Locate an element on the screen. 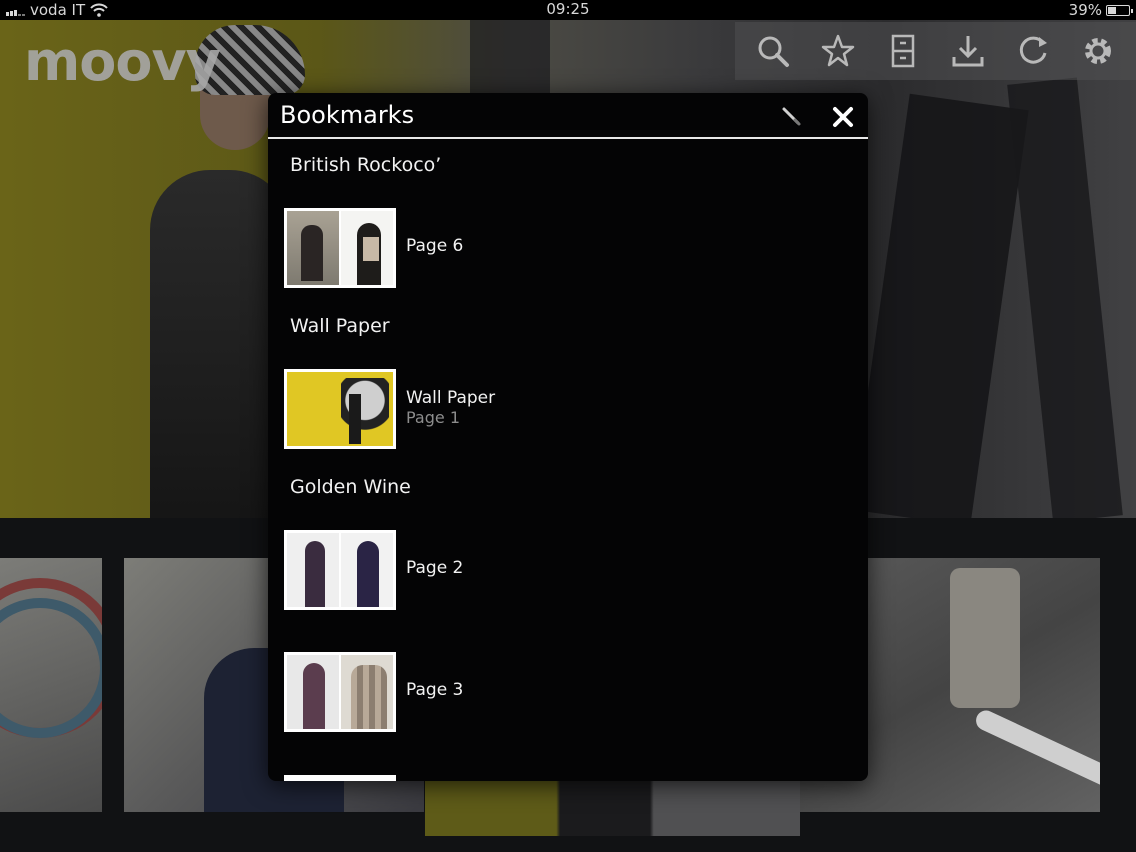 The width and height of the screenshot is (1136, 852). bookmark-label: Wall Paper is located at coordinates (451, 398).